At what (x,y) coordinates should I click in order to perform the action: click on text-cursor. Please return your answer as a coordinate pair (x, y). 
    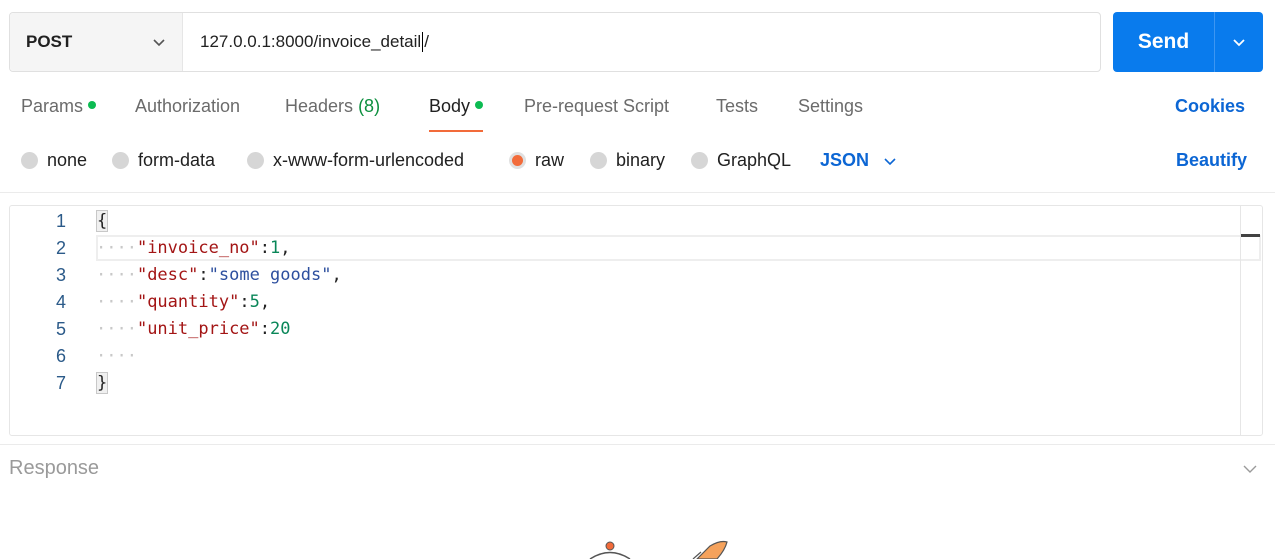
    Looking at the image, I should click on (423, 42).